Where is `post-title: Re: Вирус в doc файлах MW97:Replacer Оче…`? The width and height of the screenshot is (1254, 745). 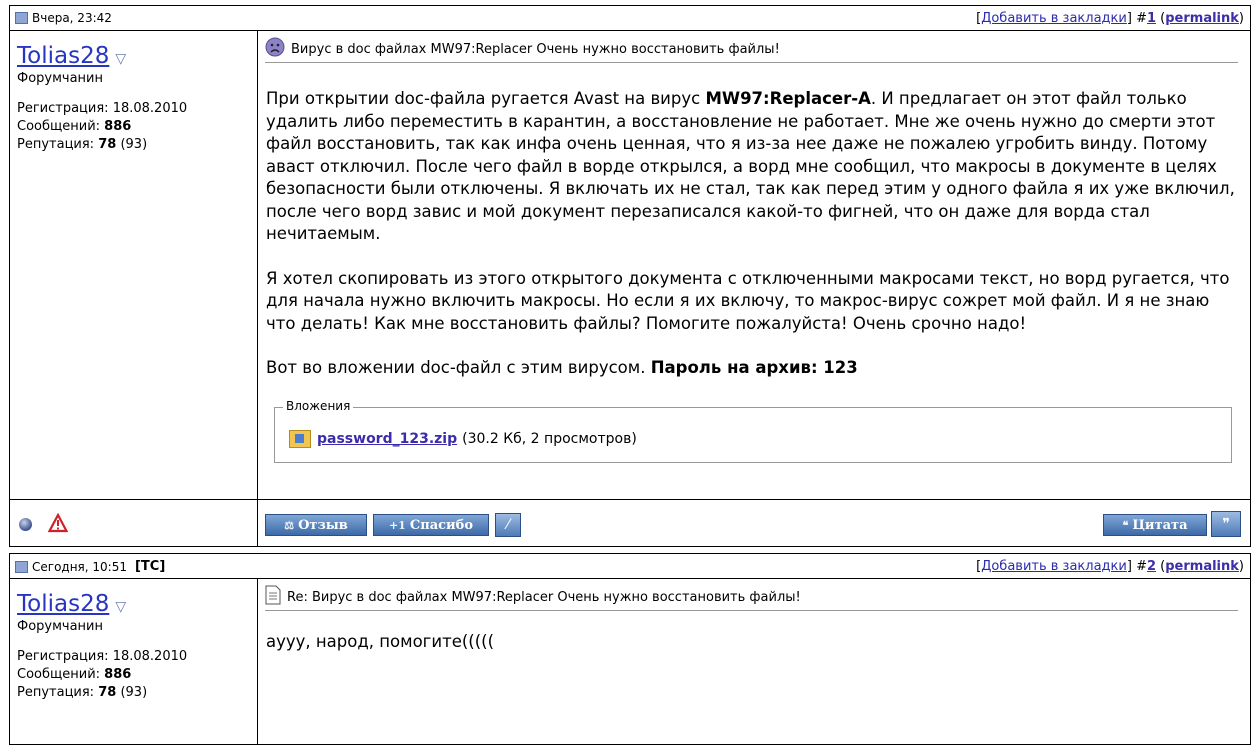
post-title: Re: Вирус в doc файлах MW97:Replacer Оче… is located at coordinates (544, 597).